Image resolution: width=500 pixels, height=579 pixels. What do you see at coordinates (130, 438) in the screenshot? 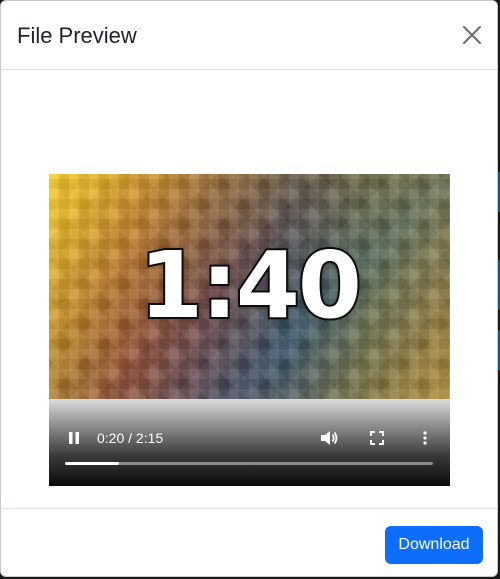
I see `time-display: 0:20 / 2:15` at bounding box center [130, 438].